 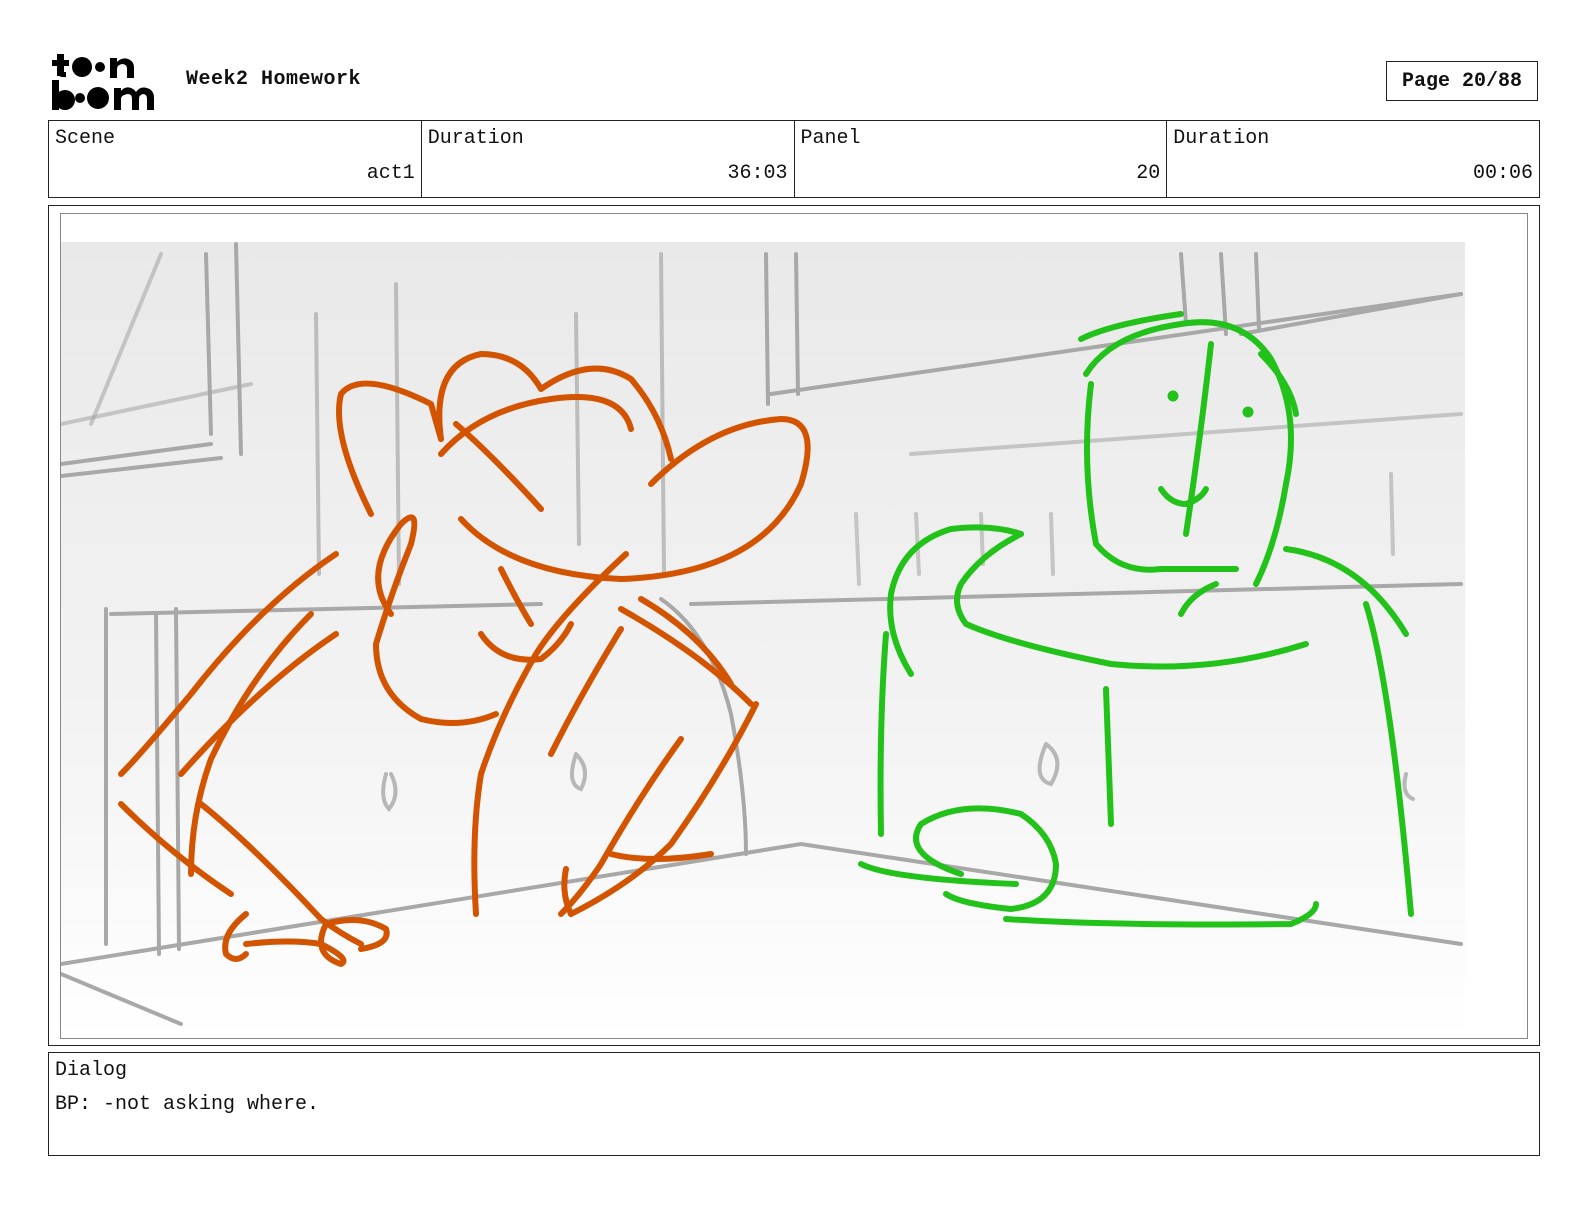 What do you see at coordinates (475, 138) in the screenshot?
I see `scene-duration-label: Duration` at bounding box center [475, 138].